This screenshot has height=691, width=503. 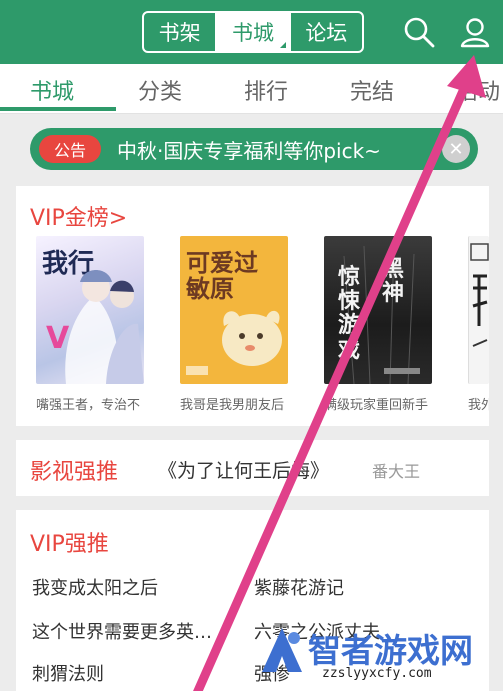 I want to click on book-cover, so click(x=478, y=310).